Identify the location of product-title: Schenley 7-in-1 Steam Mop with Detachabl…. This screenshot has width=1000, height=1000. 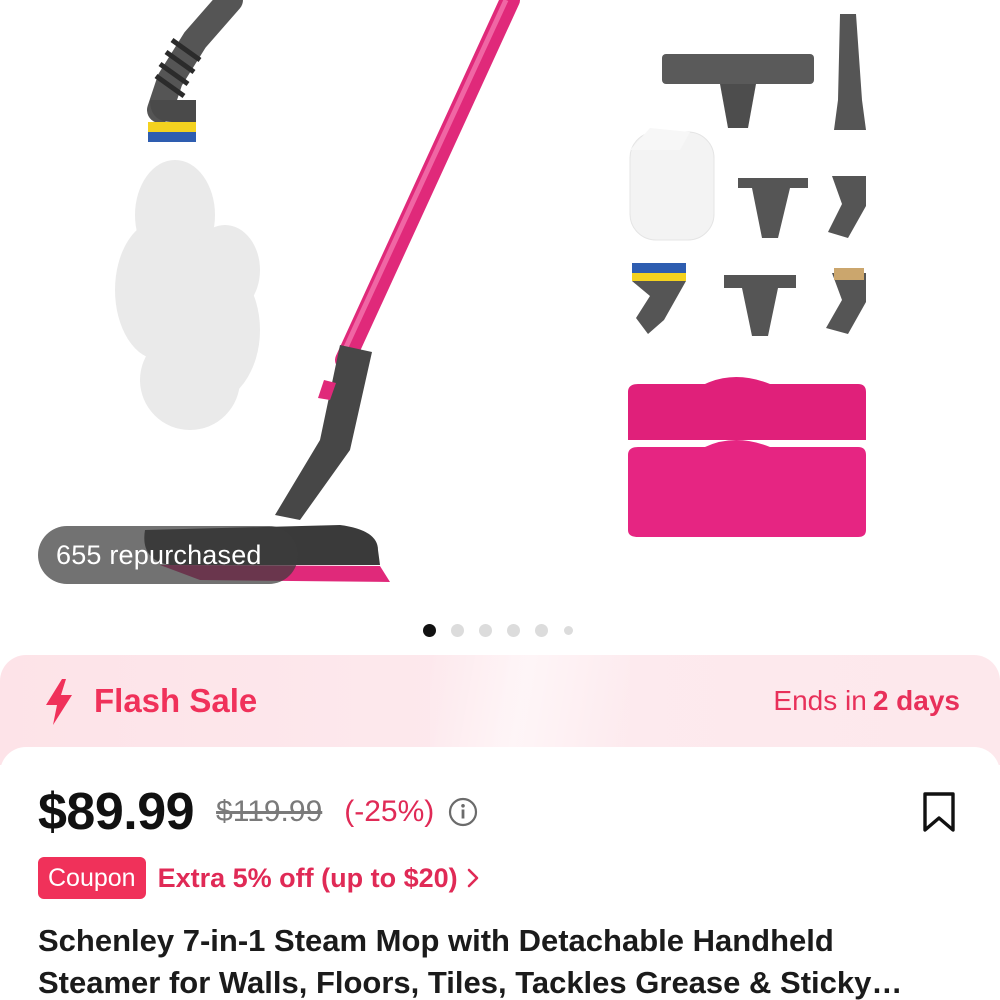
(500, 960).